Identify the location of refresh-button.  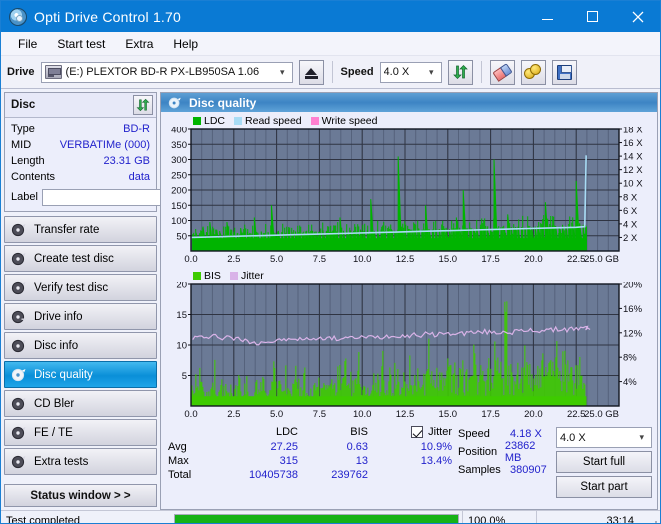
(460, 72).